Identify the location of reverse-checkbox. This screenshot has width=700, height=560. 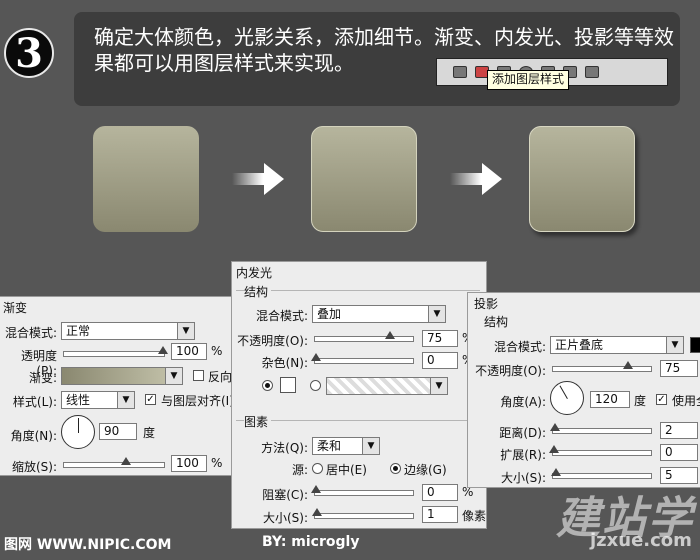
(198, 375).